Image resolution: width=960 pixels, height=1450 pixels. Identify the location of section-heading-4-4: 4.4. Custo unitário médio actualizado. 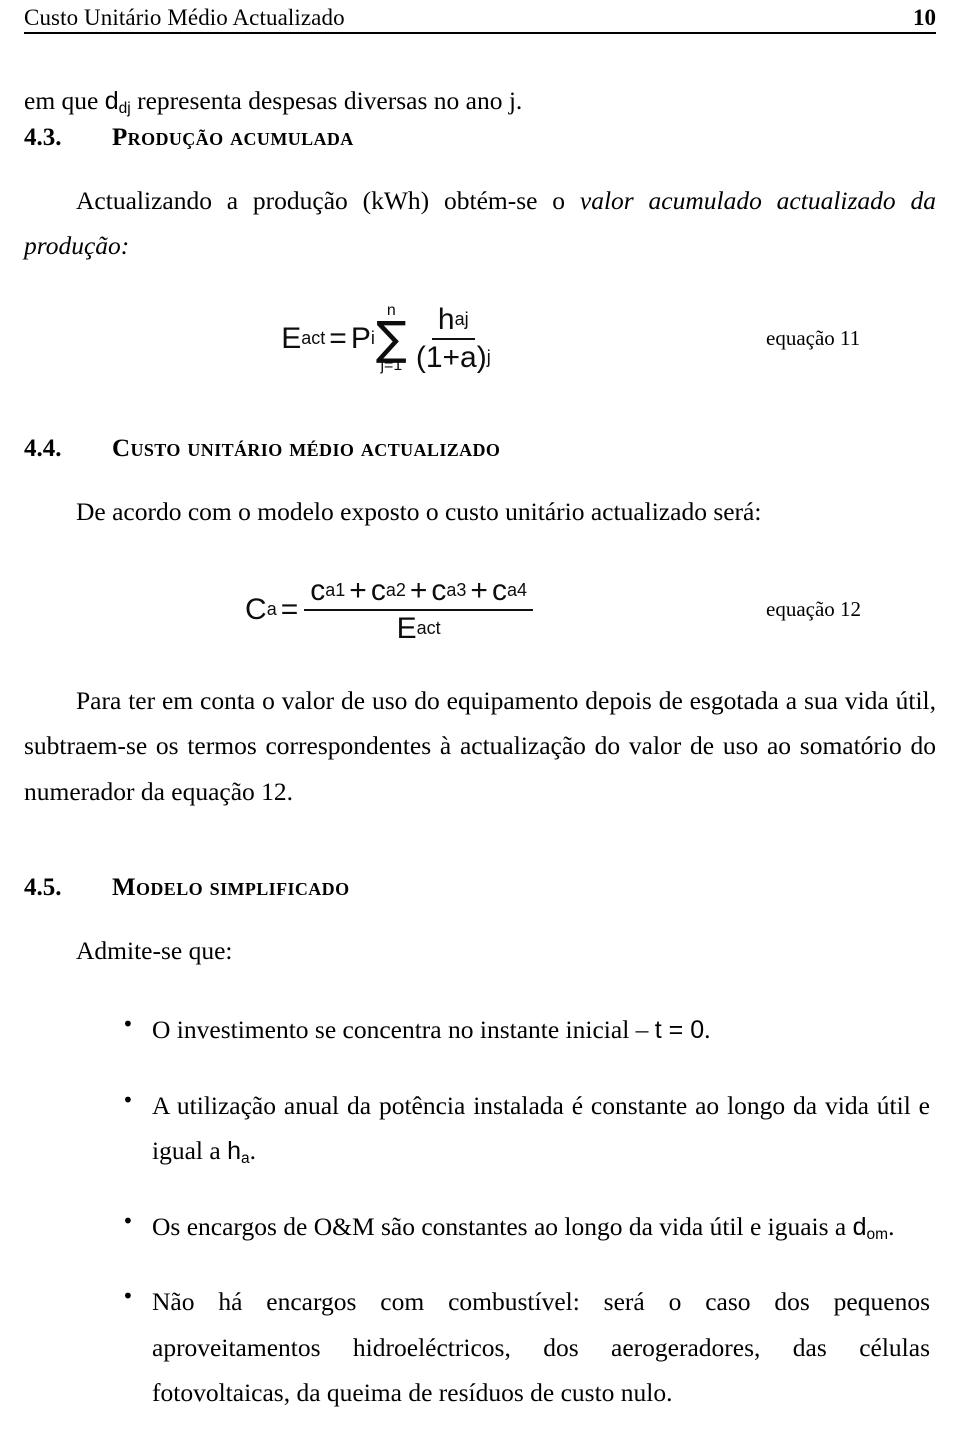
(480, 449).